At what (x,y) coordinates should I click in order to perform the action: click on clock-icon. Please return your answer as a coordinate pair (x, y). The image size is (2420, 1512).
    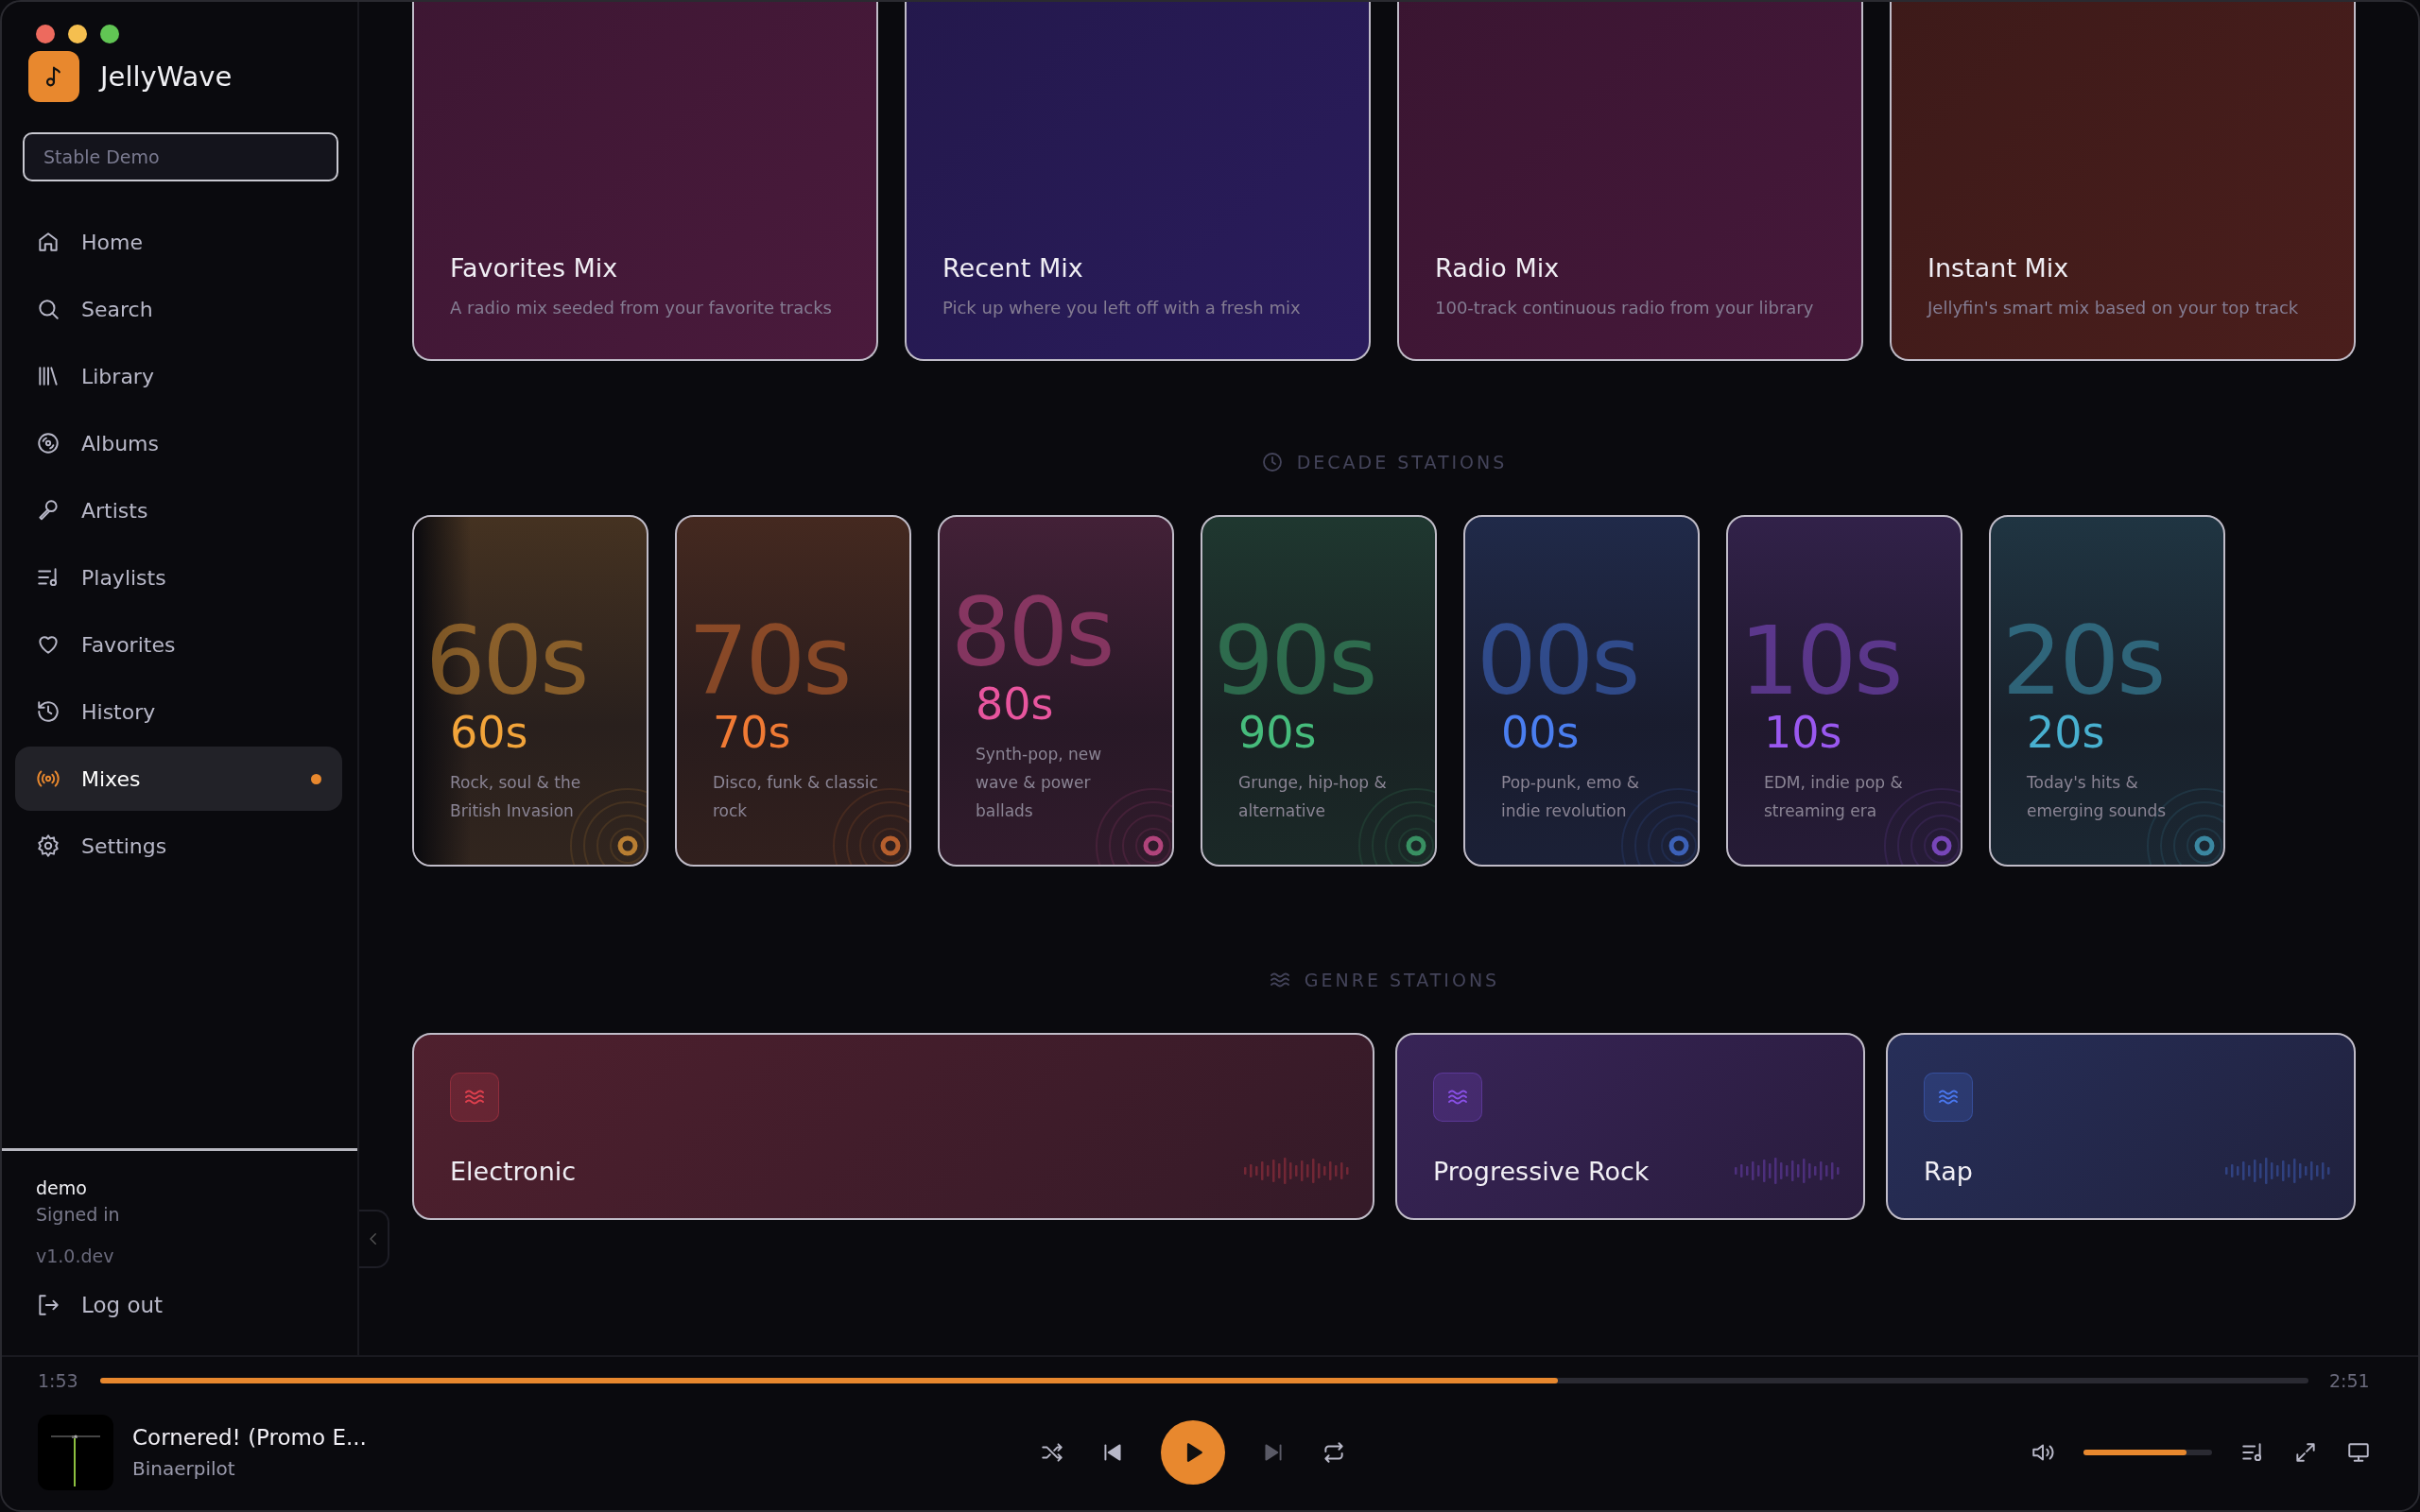
    Looking at the image, I should click on (1272, 462).